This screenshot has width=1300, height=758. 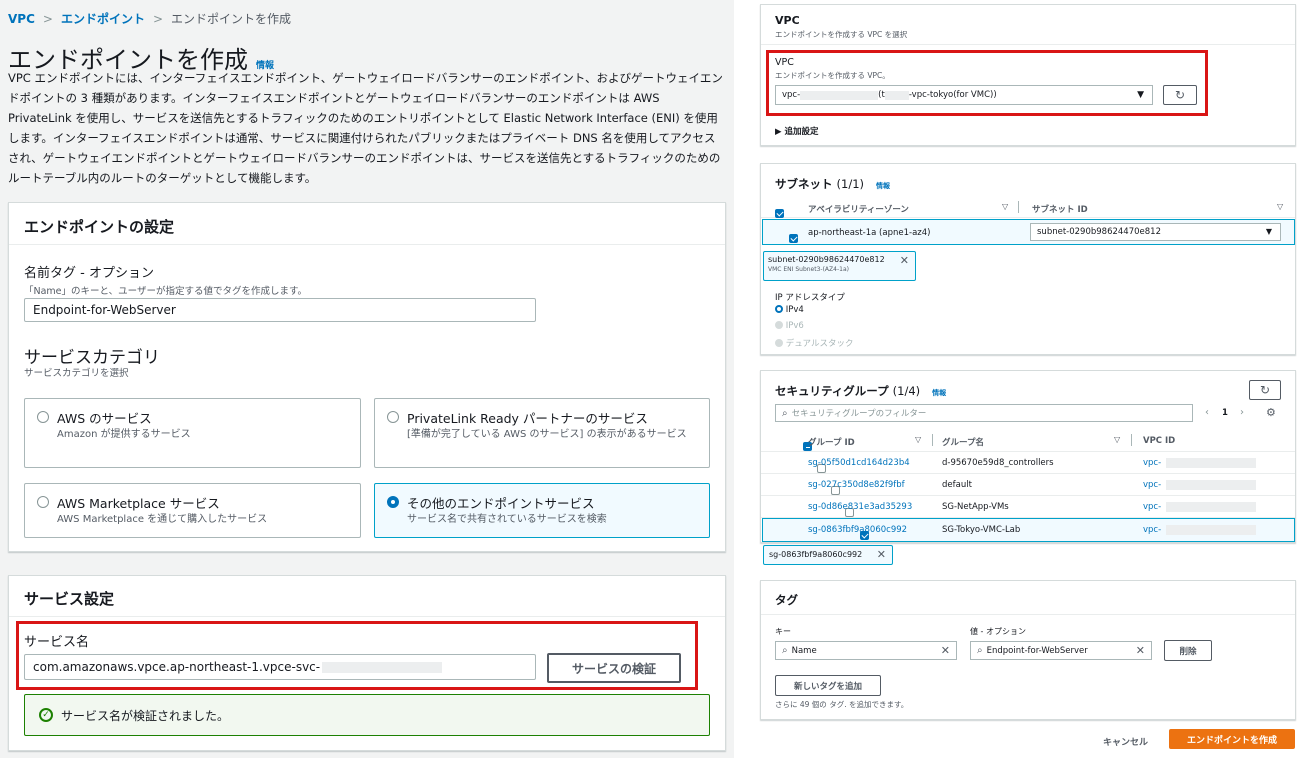 I want to click on tag-value-value: Endpoint-for-WebServer, so click(x=1037, y=650).